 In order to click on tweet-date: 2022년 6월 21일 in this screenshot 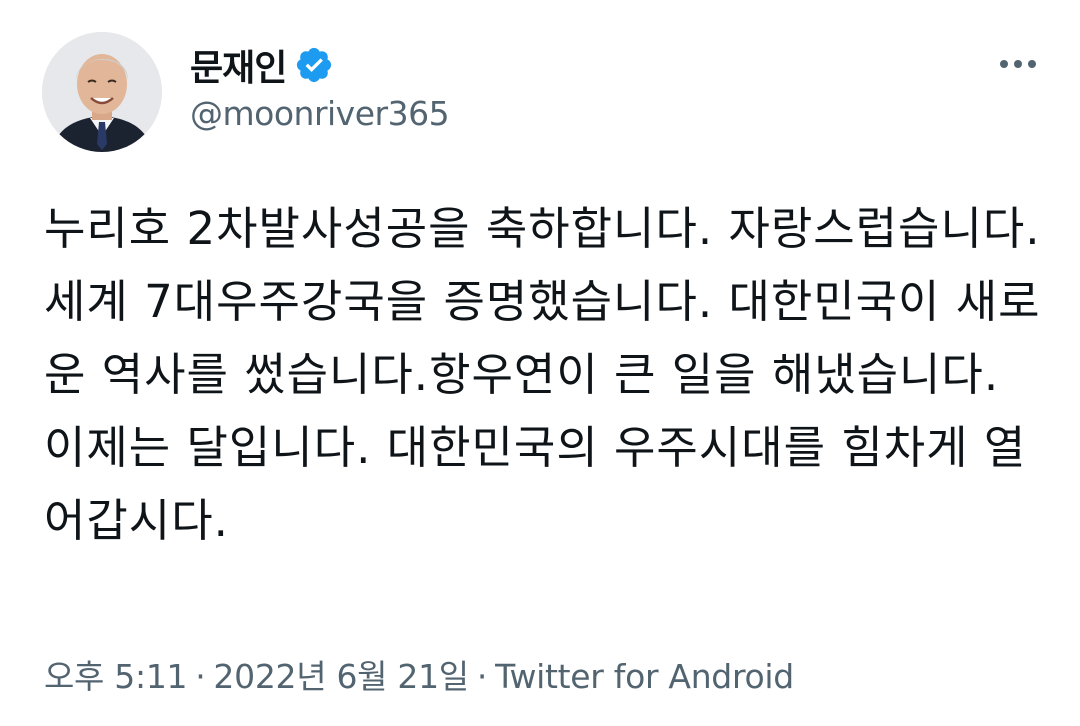, I will do `click(341, 676)`.